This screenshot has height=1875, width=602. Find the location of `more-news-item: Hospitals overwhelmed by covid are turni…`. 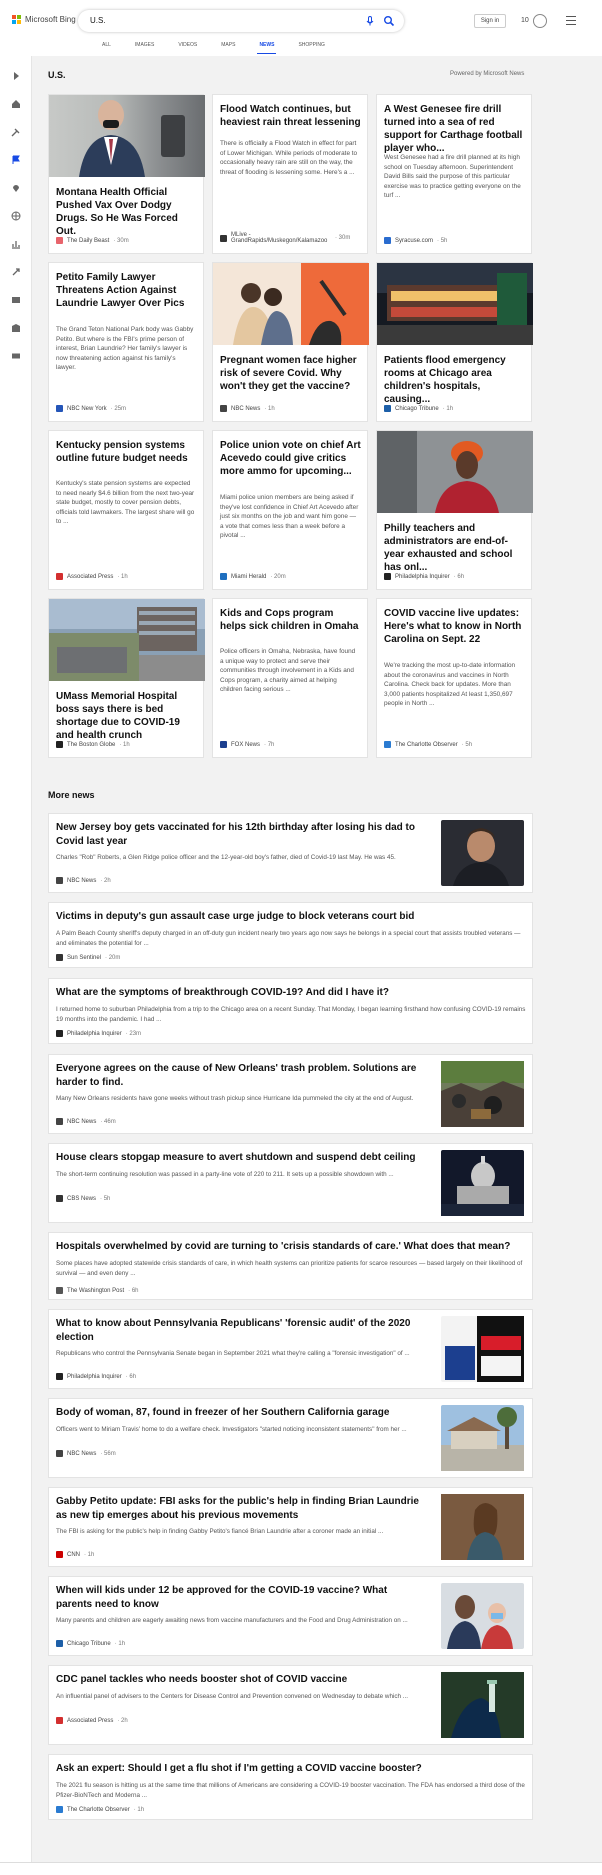

more-news-item: Hospitals overwhelmed by covid are turni… is located at coordinates (290, 1266).